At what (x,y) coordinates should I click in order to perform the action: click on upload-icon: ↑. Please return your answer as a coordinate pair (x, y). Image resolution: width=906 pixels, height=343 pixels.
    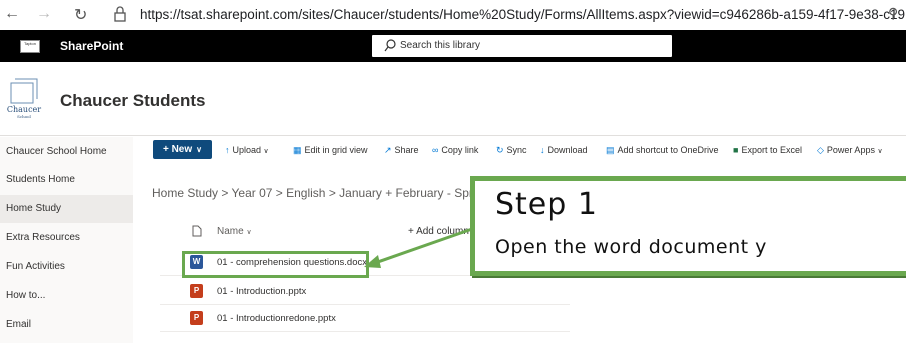
    Looking at the image, I should click on (227, 150).